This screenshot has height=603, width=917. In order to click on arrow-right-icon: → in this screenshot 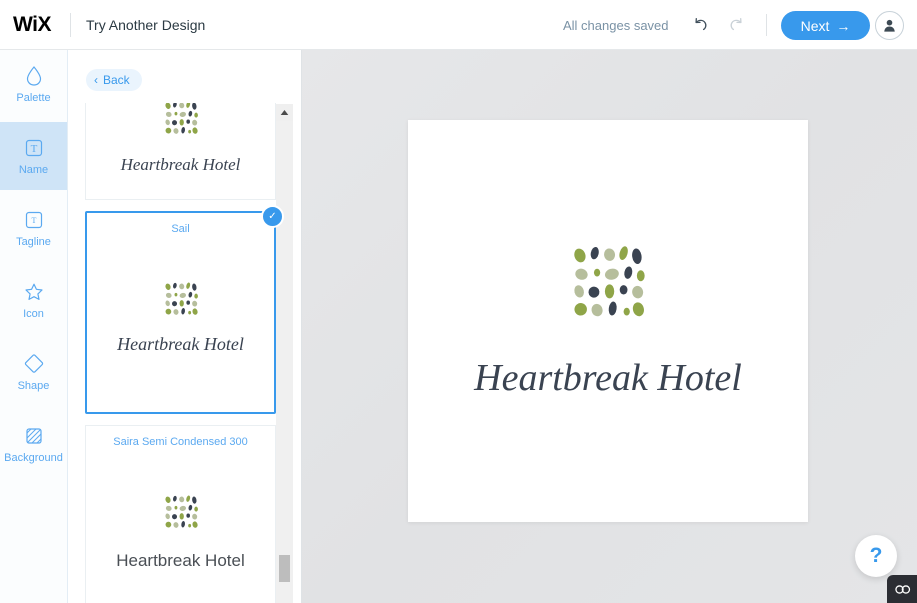, I will do `click(843, 25)`.